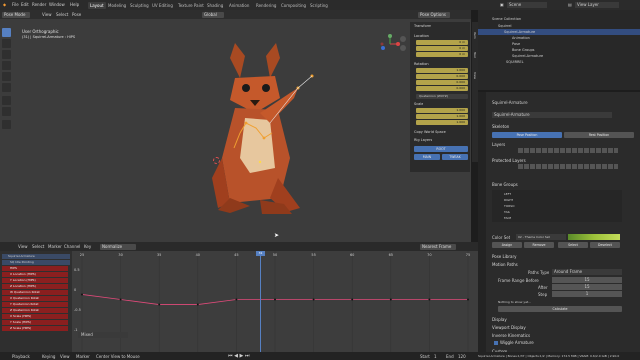  I want to click on skeleton-heading: Skeleton, so click(500, 126).